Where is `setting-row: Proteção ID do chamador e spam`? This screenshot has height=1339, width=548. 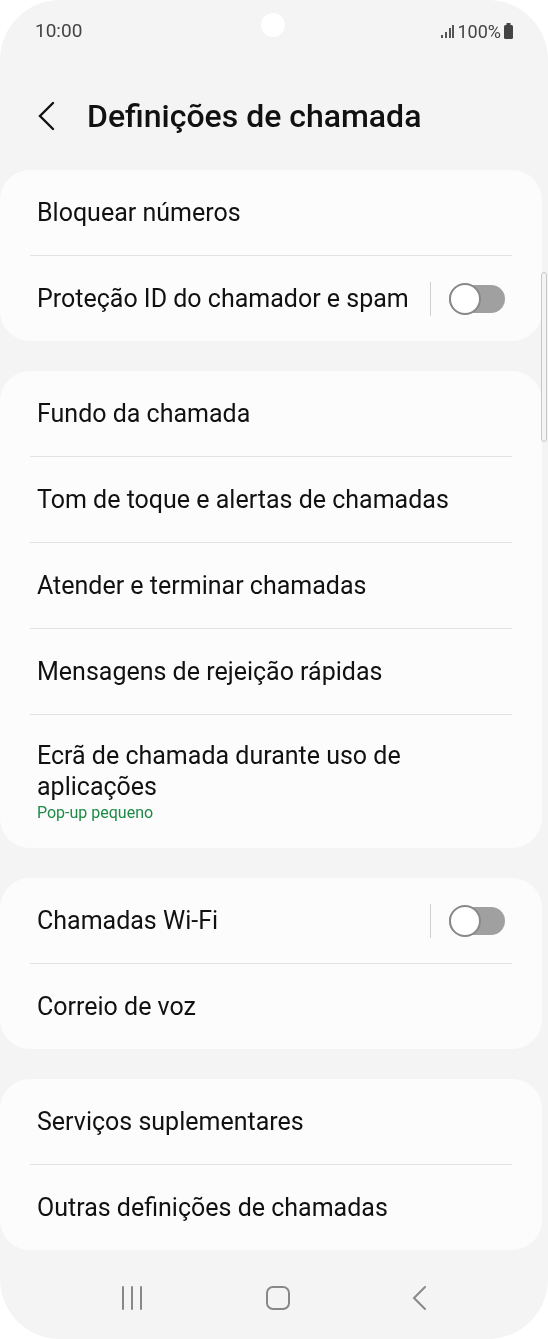 setting-row: Proteção ID do chamador e spam is located at coordinates (271, 298).